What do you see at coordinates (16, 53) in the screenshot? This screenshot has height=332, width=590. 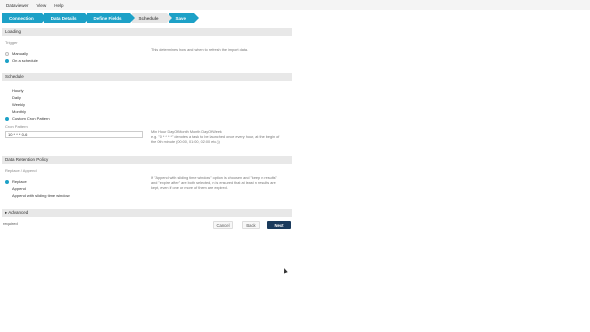 I see `radio-manually: Manually` at bounding box center [16, 53].